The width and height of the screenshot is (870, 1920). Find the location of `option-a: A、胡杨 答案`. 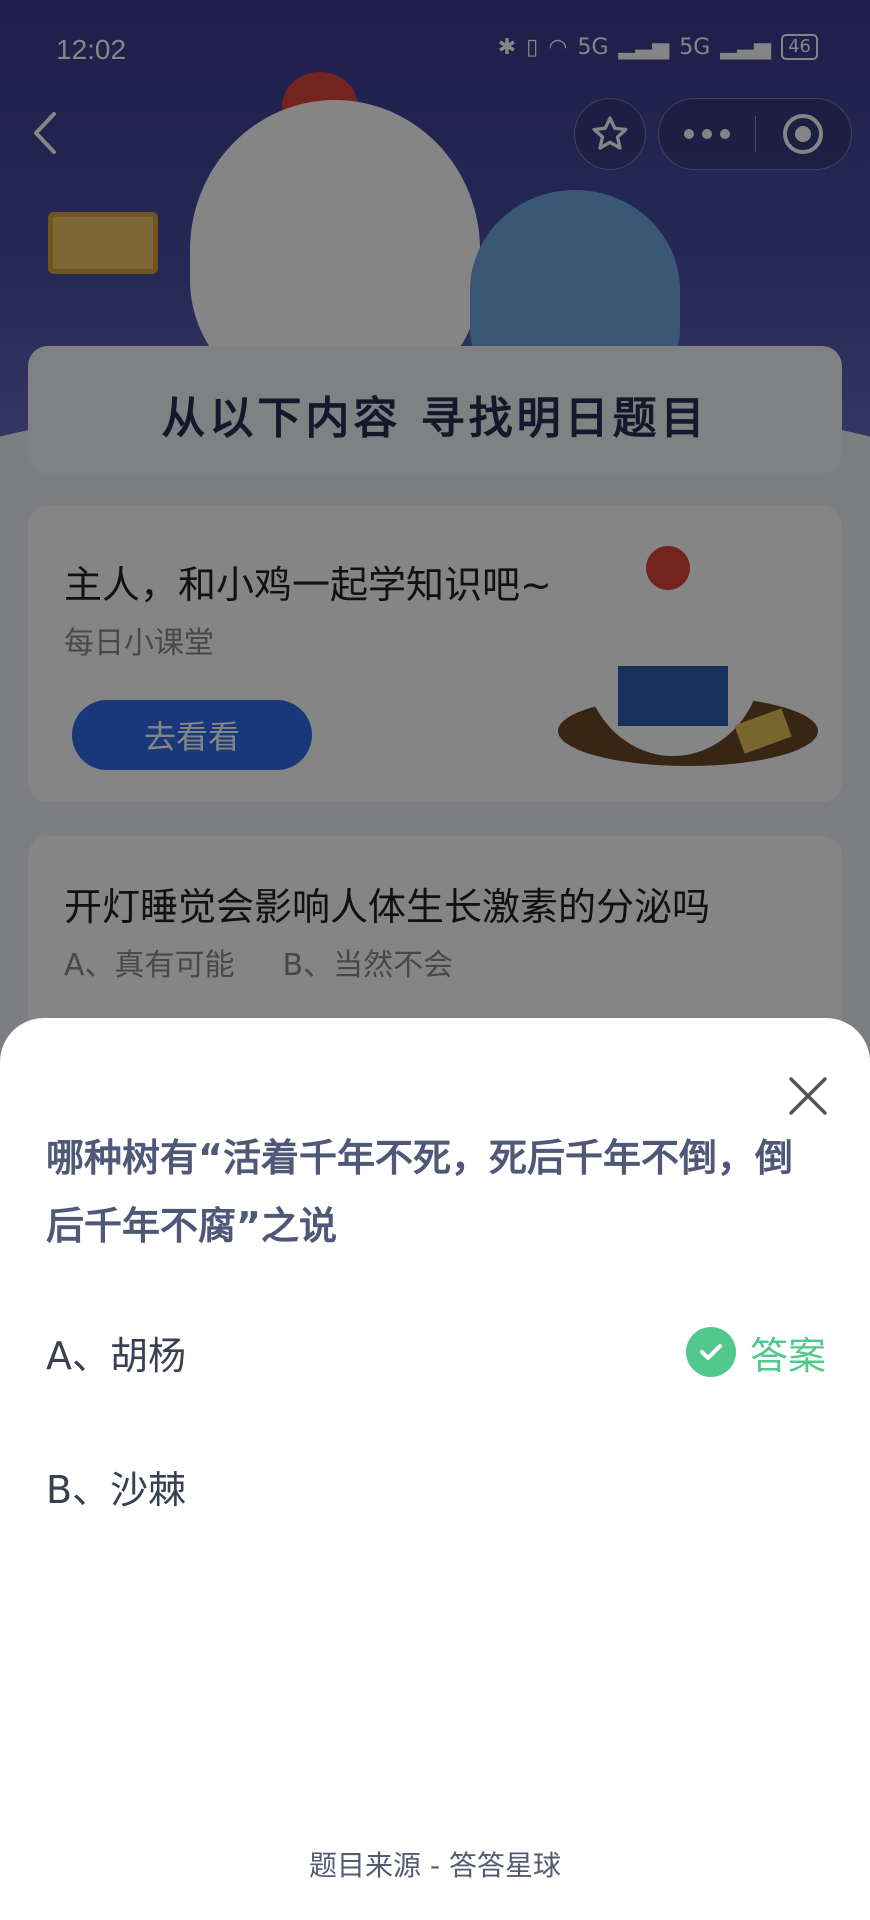

option-a: A、胡杨 答案 is located at coordinates (436, 1352).